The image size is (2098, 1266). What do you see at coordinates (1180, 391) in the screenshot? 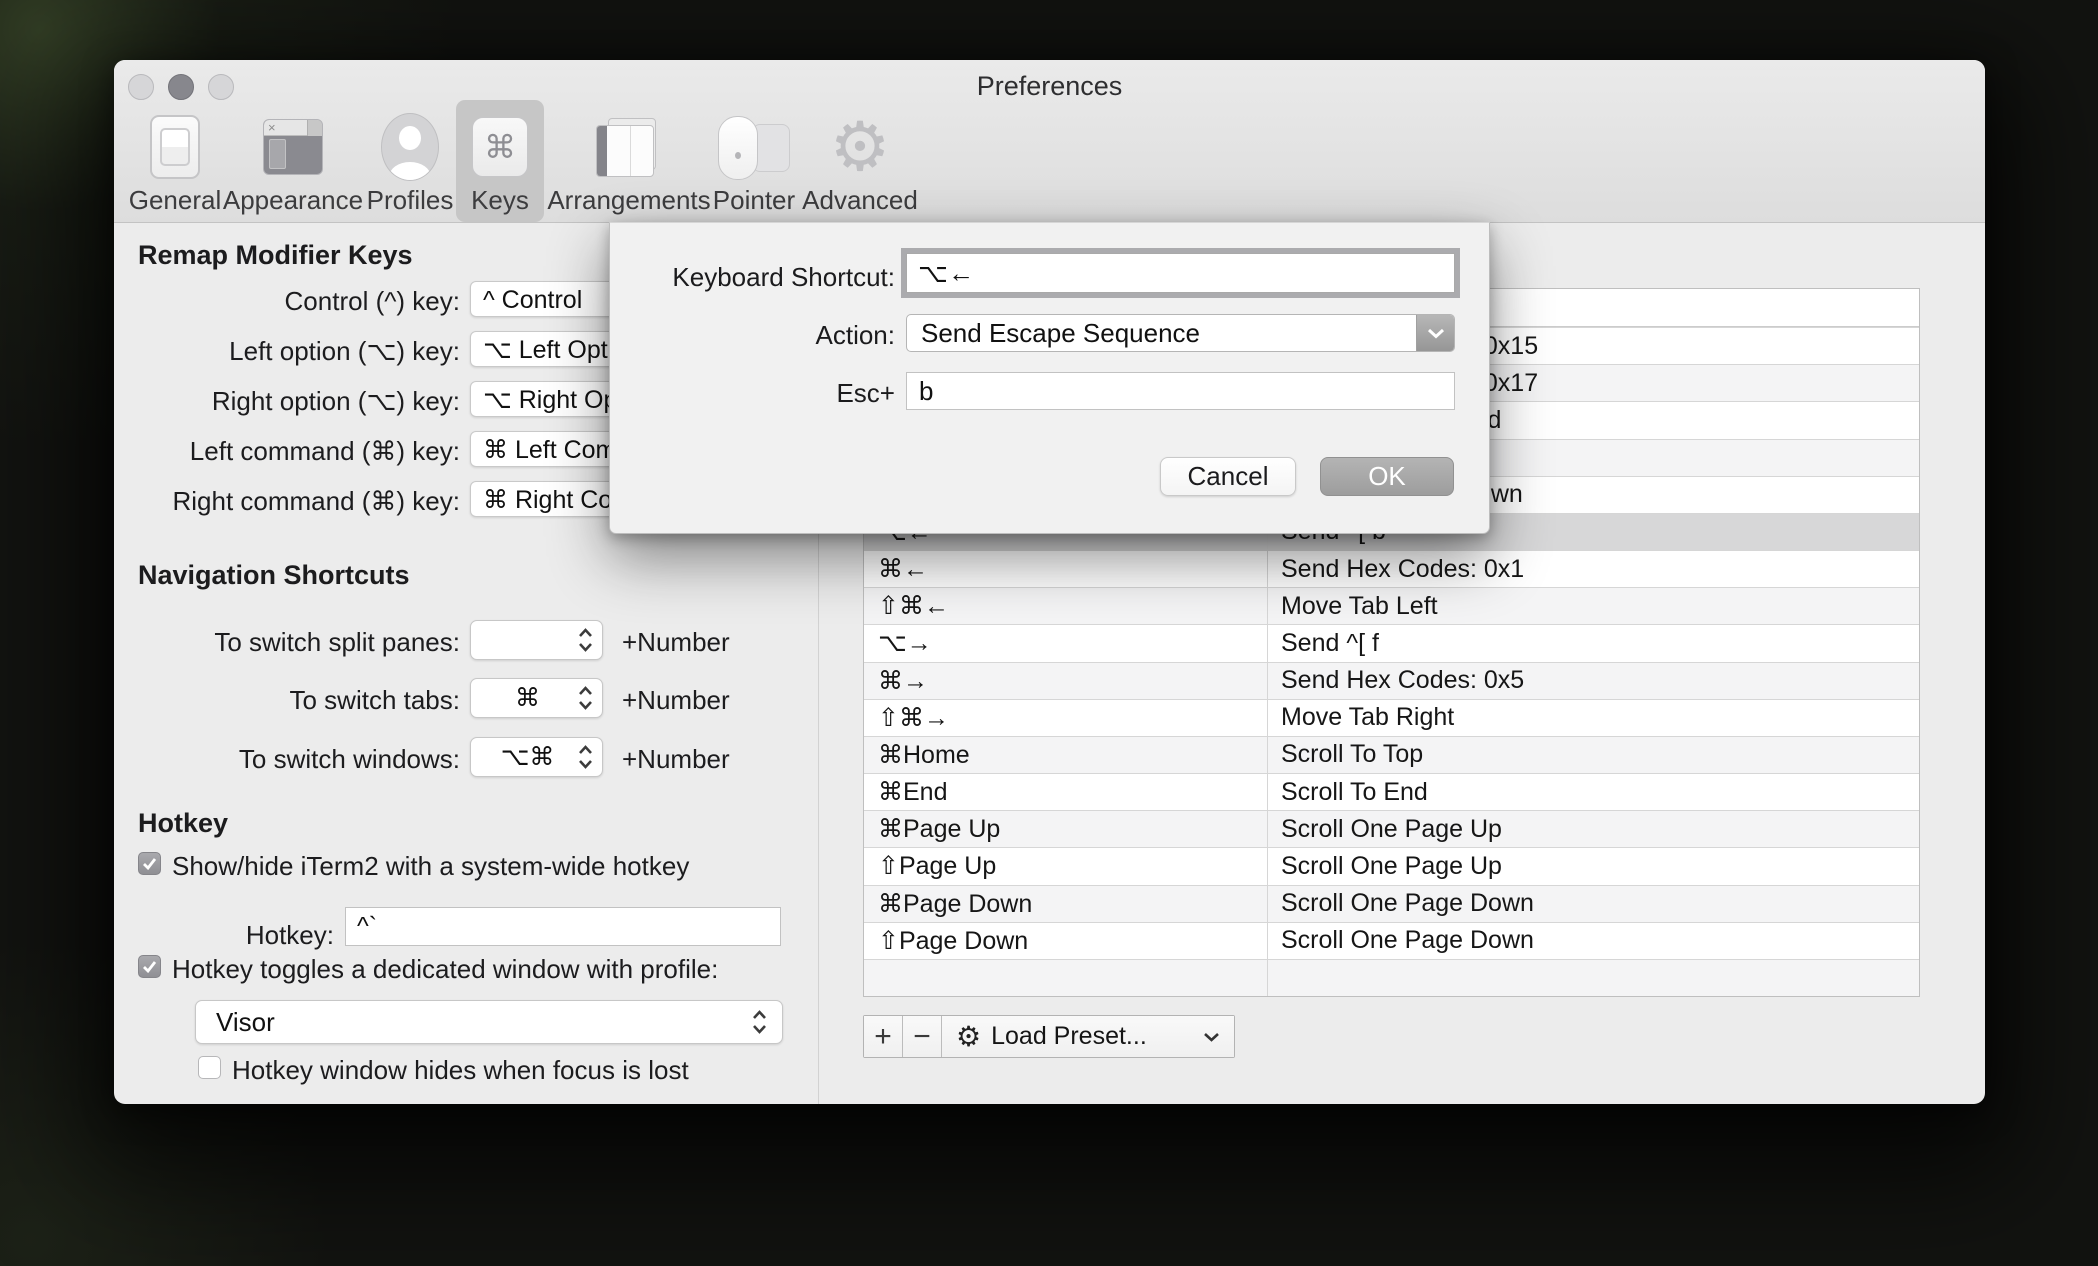
I see `esc-sequence-input: b` at bounding box center [1180, 391].